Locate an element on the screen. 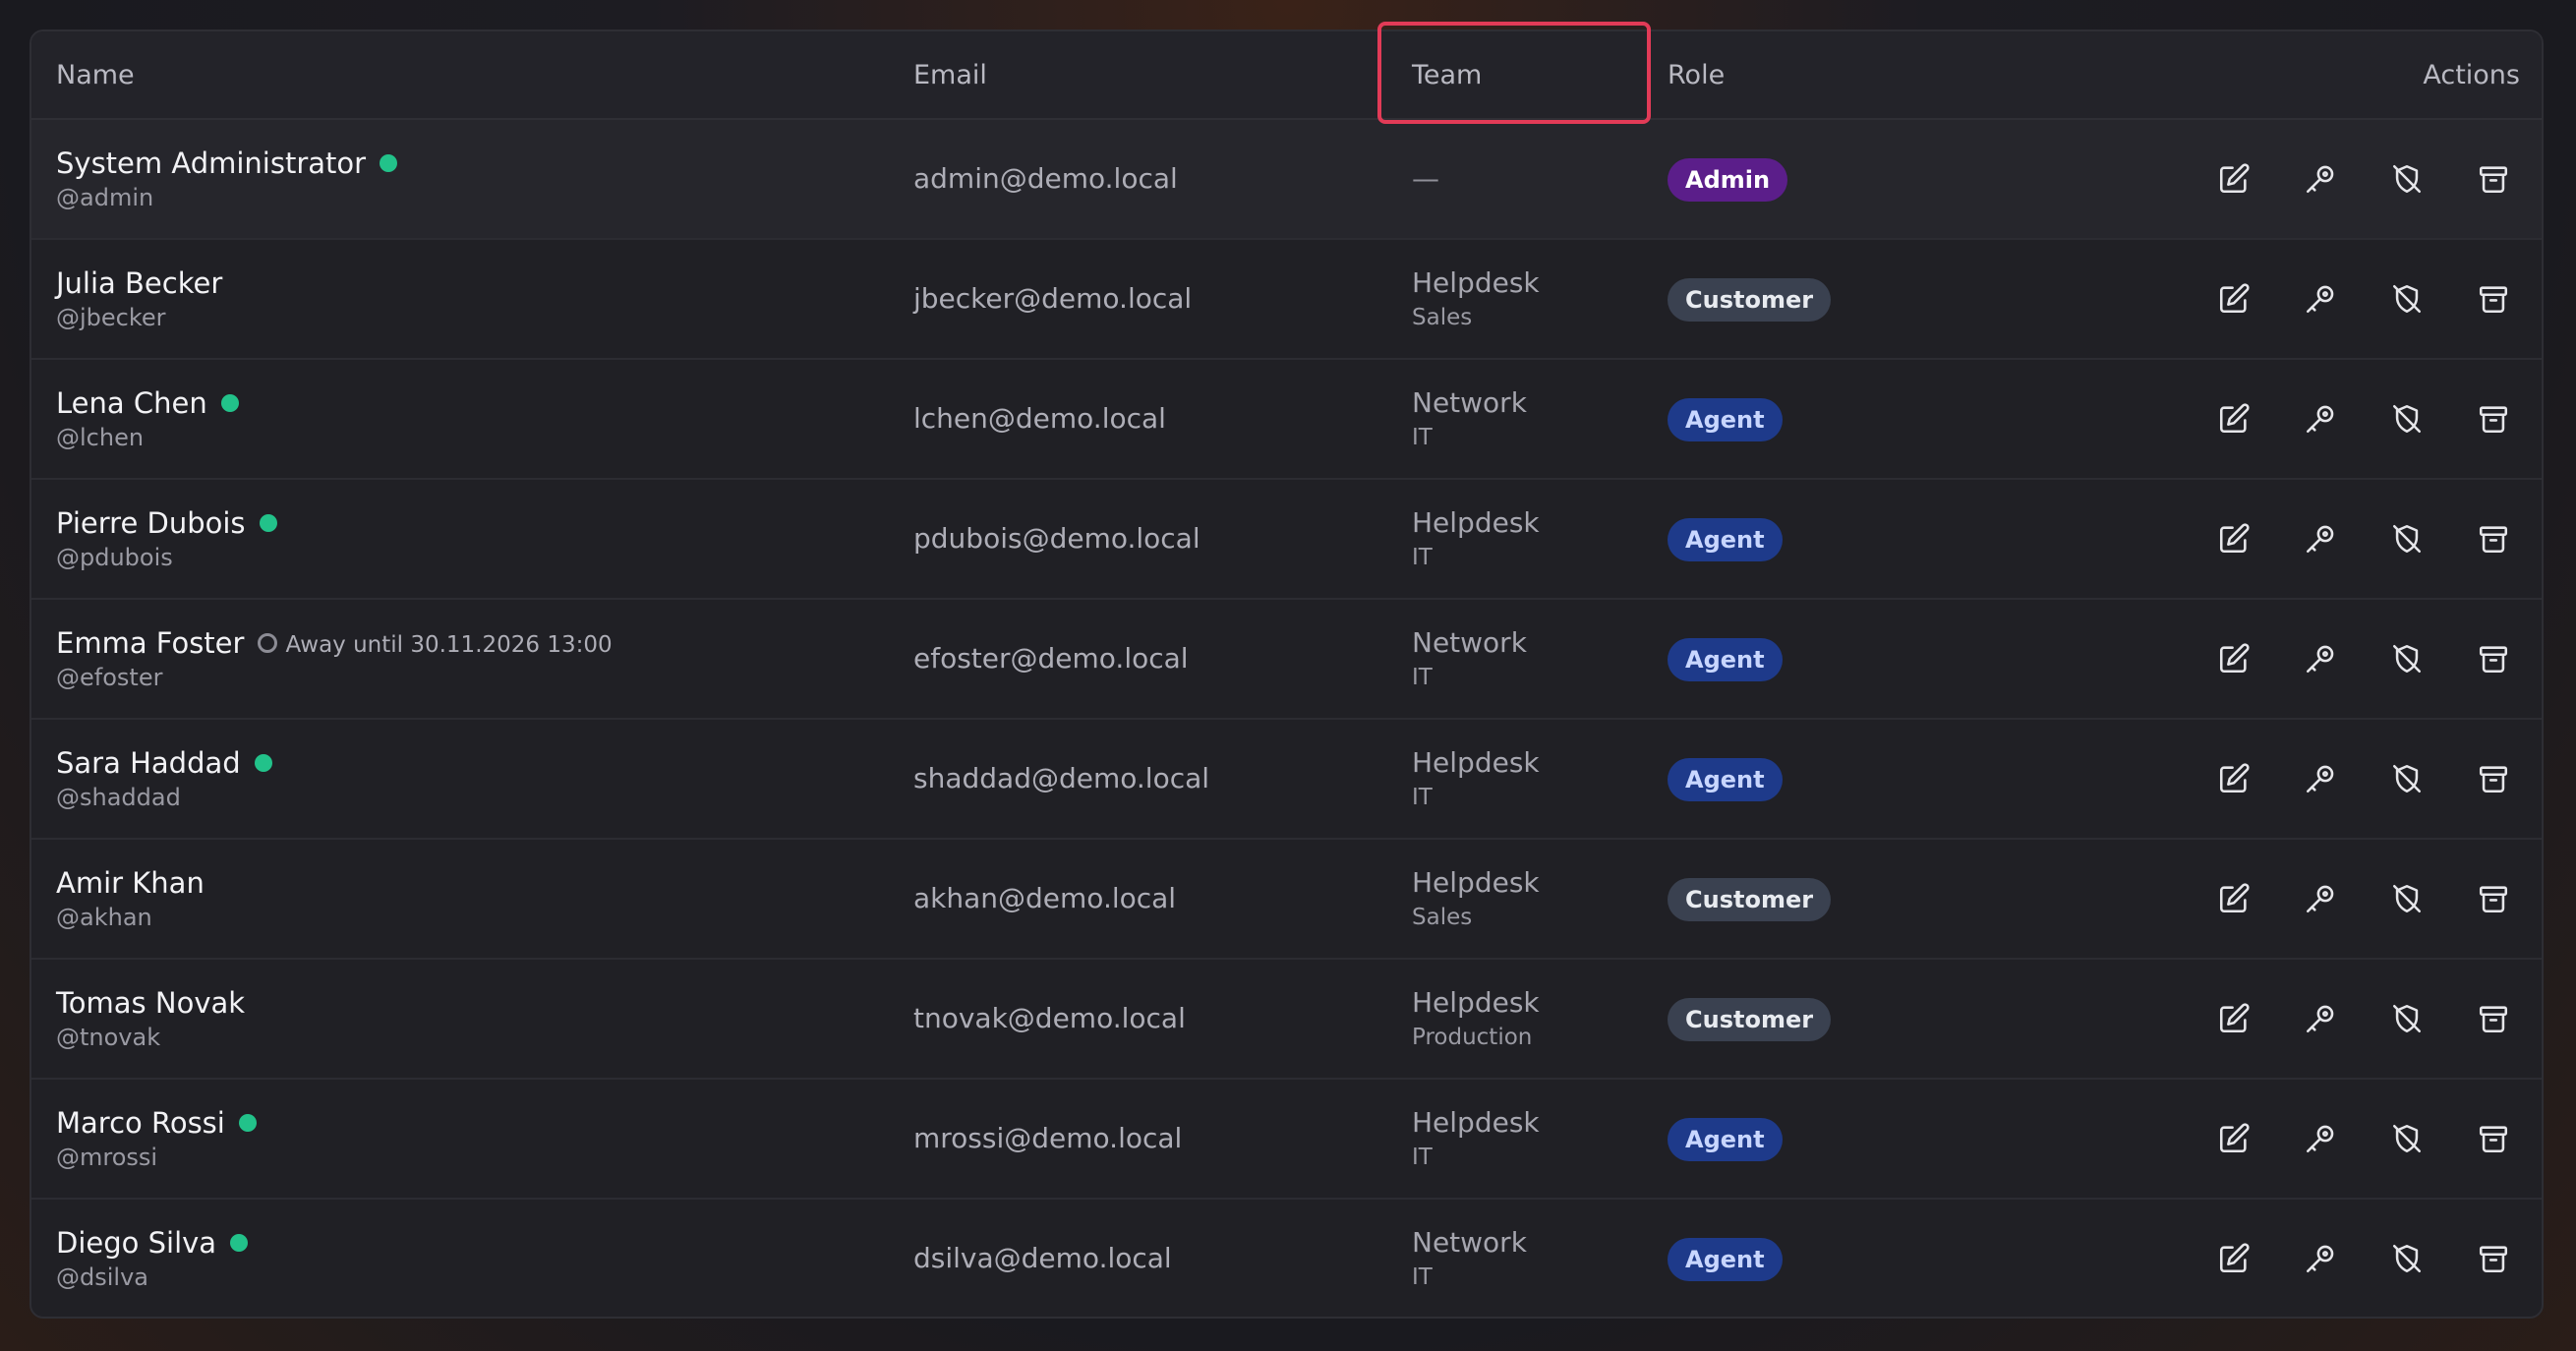  user-name-cell: Lena Chen is located at coordinates (147, 403).